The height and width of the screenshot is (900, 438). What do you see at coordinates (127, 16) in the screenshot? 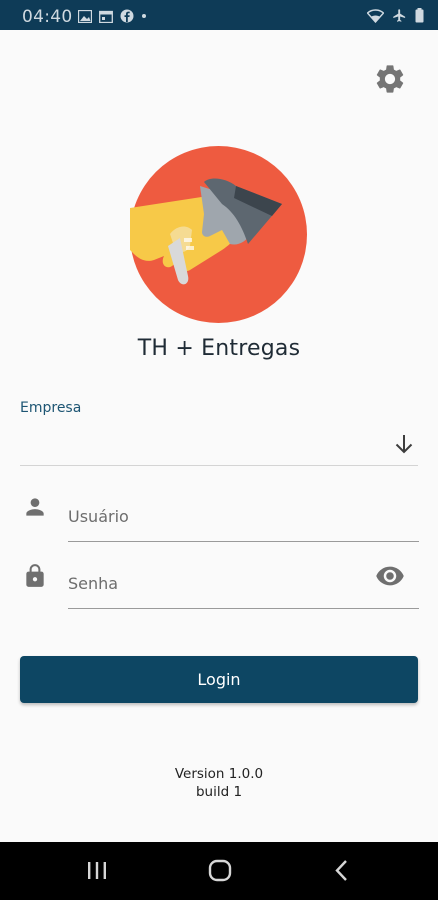
I see `facebook-icon` at bounding box center [127, 16].